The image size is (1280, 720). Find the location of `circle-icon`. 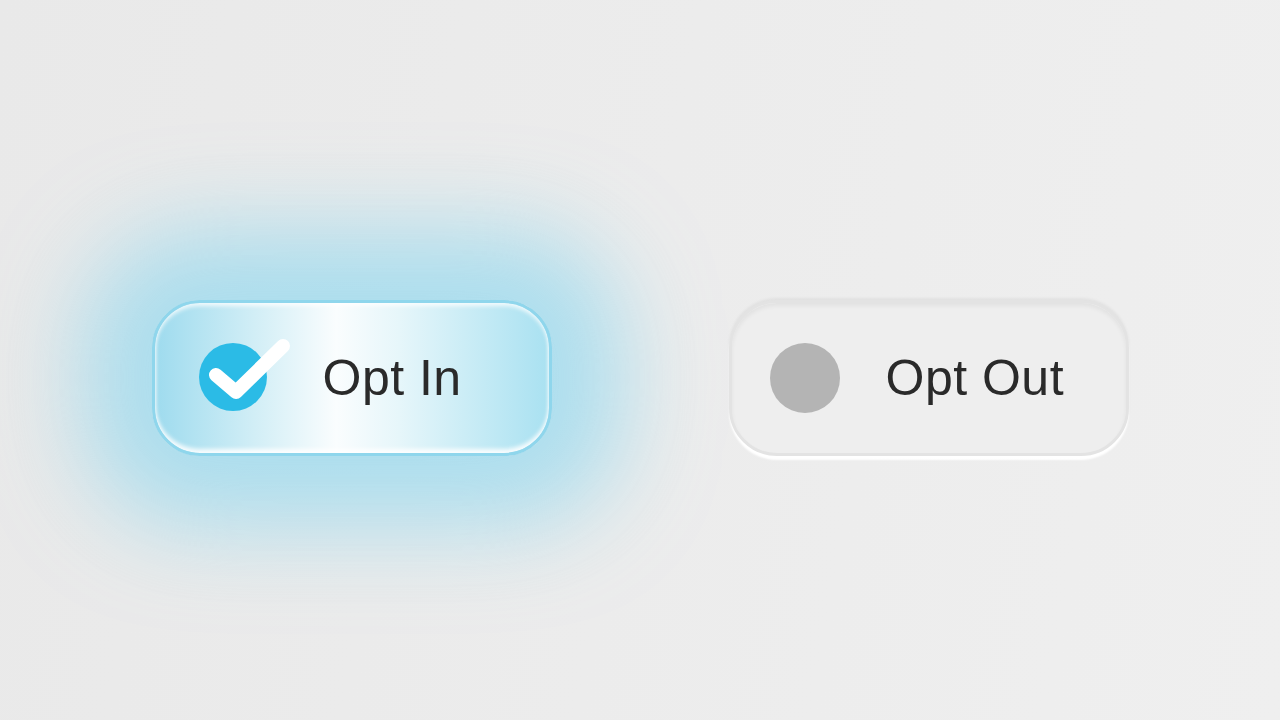

circle-icon is located at coordinates (804, 378).